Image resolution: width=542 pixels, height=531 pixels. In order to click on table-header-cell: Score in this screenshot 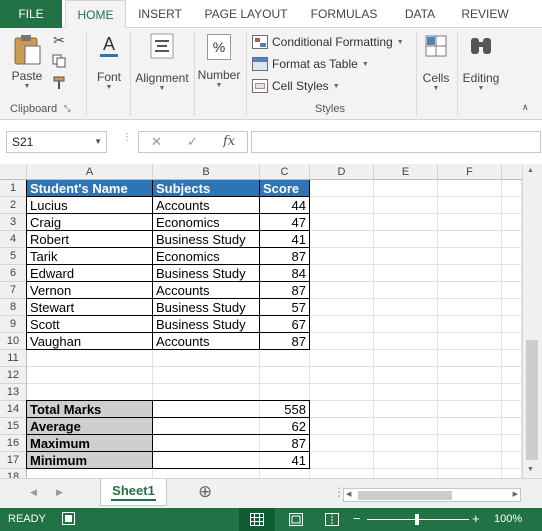, I will do `click(285, 188)`.